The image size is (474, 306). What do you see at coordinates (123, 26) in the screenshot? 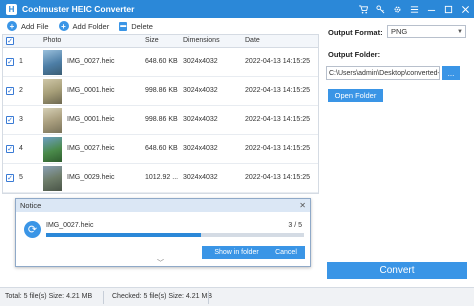
I see `delete-icon: ▬` at bounding box center [123, 26].